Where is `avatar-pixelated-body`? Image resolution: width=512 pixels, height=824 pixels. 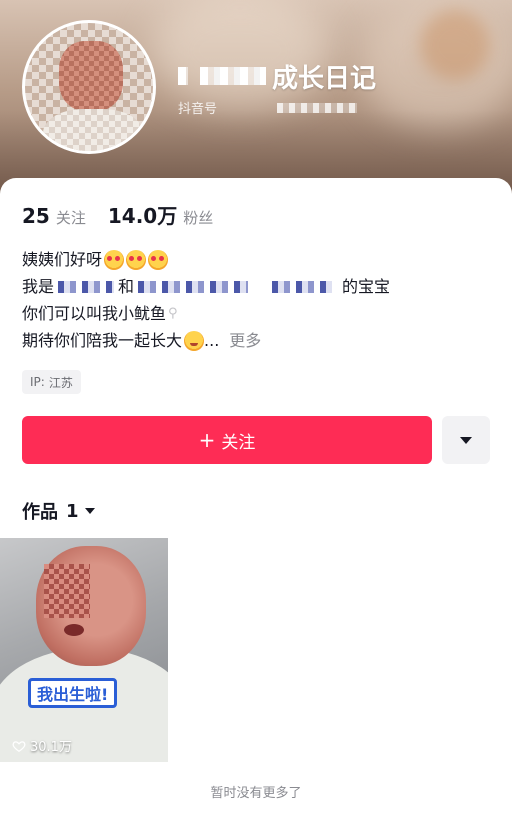 avatar-pixelated-body is located at coordinates (93, 130).